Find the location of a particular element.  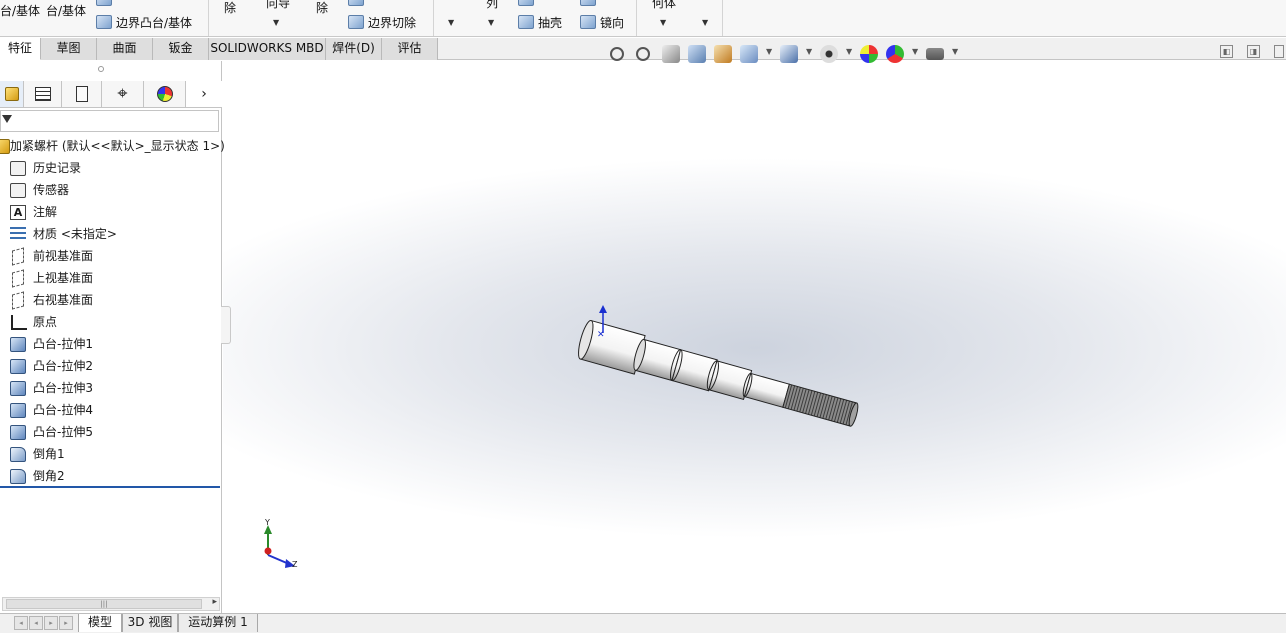

triad-y-label: Y is located at coordinates (267, 522).